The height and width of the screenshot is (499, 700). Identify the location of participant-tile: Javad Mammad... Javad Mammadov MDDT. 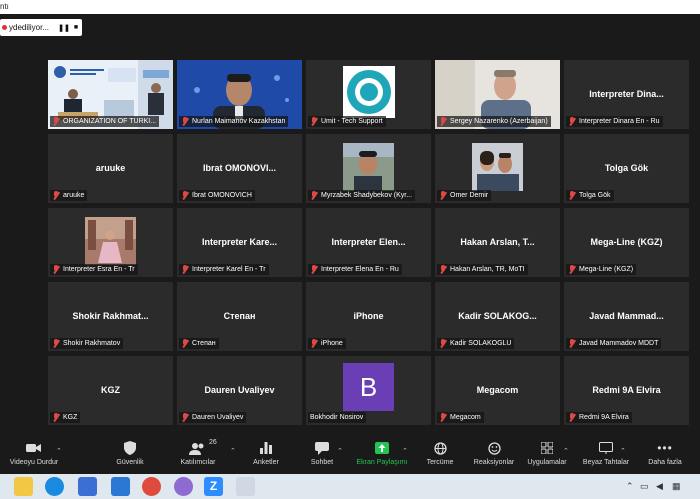
(626, 316).